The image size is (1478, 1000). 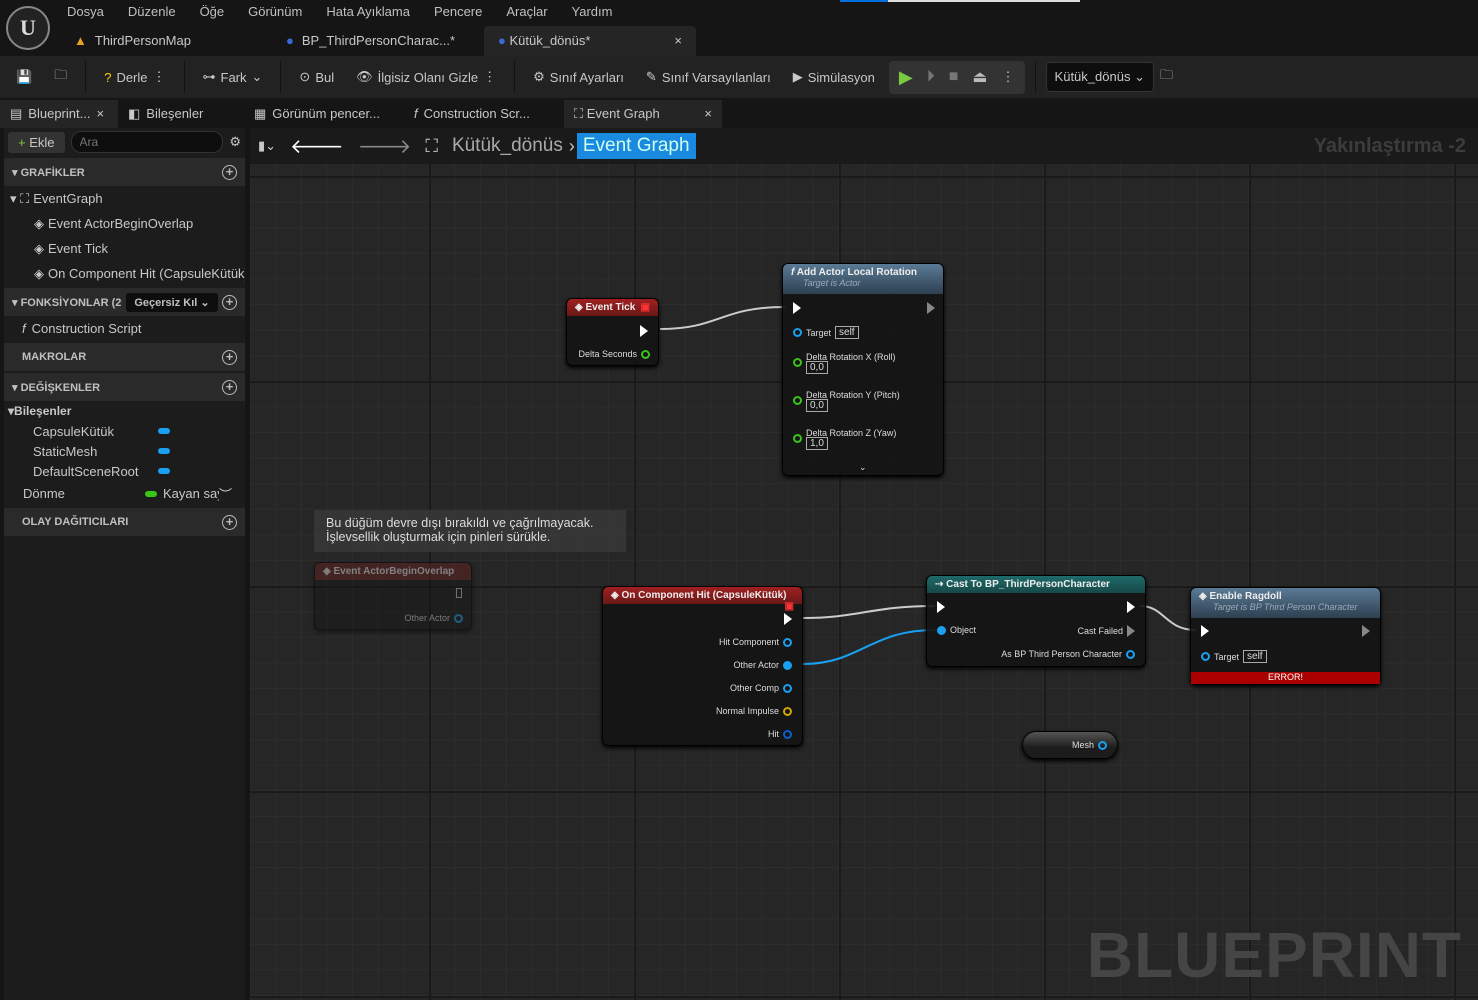 What do you see at coordinates (644, 331) in the screenshot?
I see `exec-out-pin` at bounding box center [644, 331].